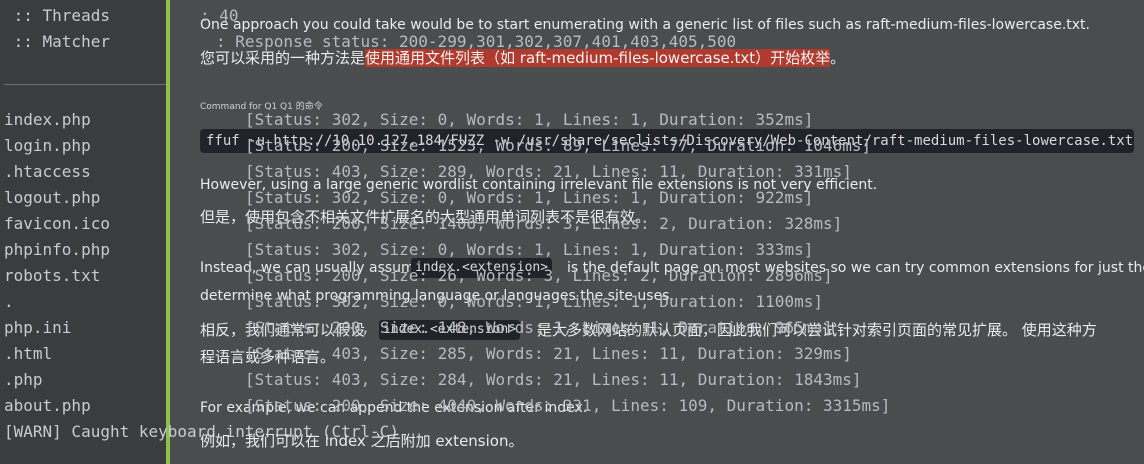 The width and height of the screenshot is (1144, 464). Describe the element at coordinates (57, 15) in the screenshot. I see `threads-label: :: Threads` at that location.